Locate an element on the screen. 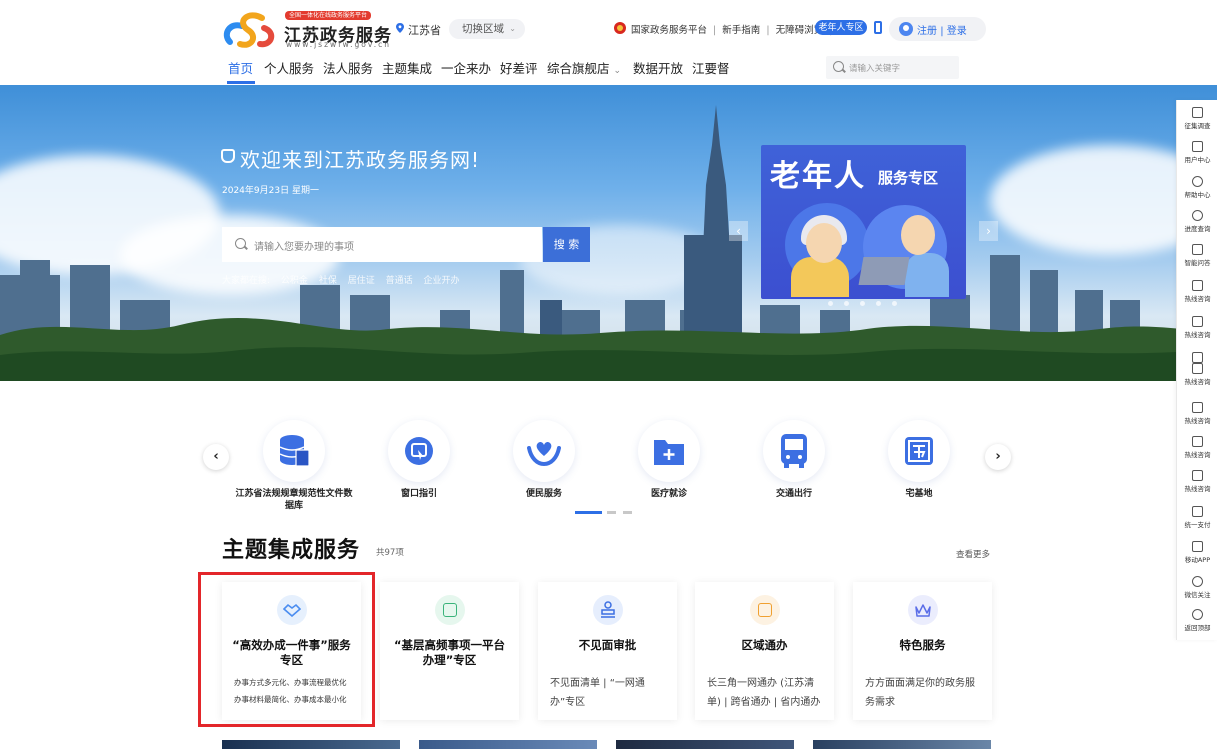 This screenshot has height=749, width=1217. service-item: 窗口指引 is located at coordinates (419, 460).